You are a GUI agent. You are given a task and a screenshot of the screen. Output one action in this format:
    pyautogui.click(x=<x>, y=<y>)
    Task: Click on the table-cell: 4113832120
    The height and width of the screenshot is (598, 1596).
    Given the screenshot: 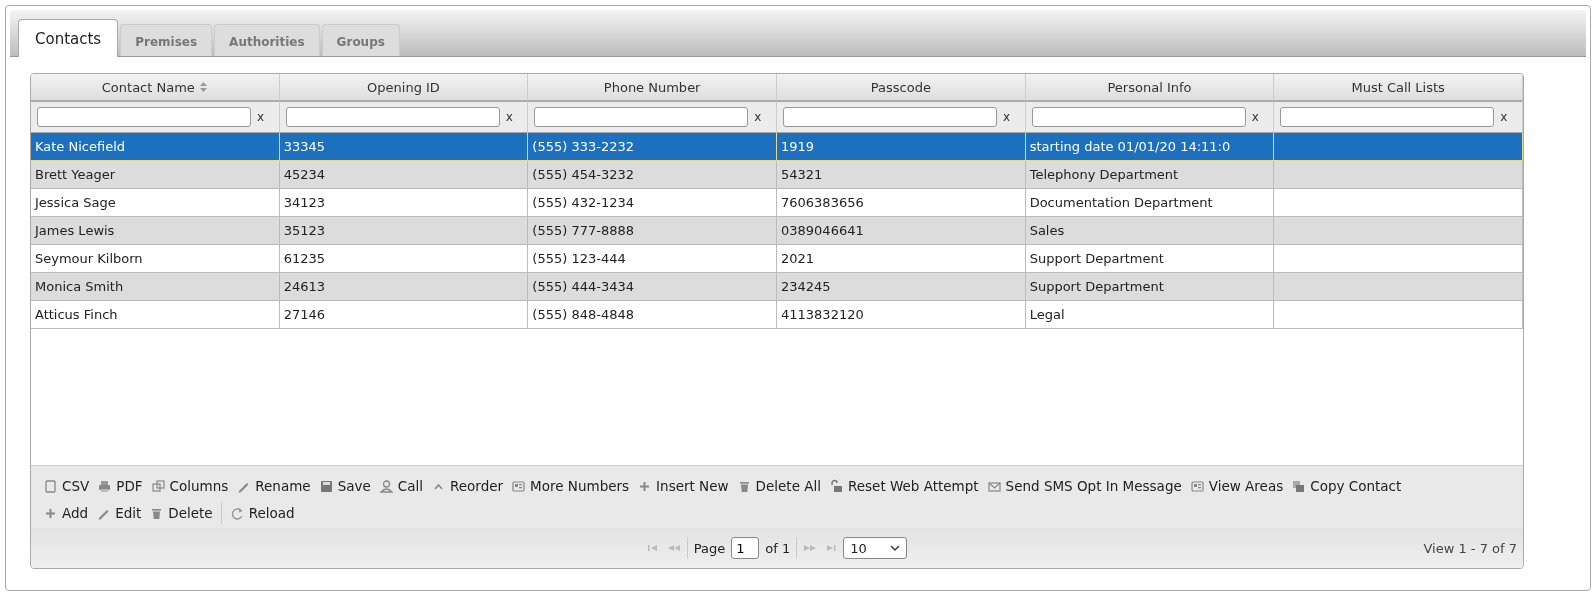 What is the action you would take?
    pyautogui.click(x=901, y=315)
    